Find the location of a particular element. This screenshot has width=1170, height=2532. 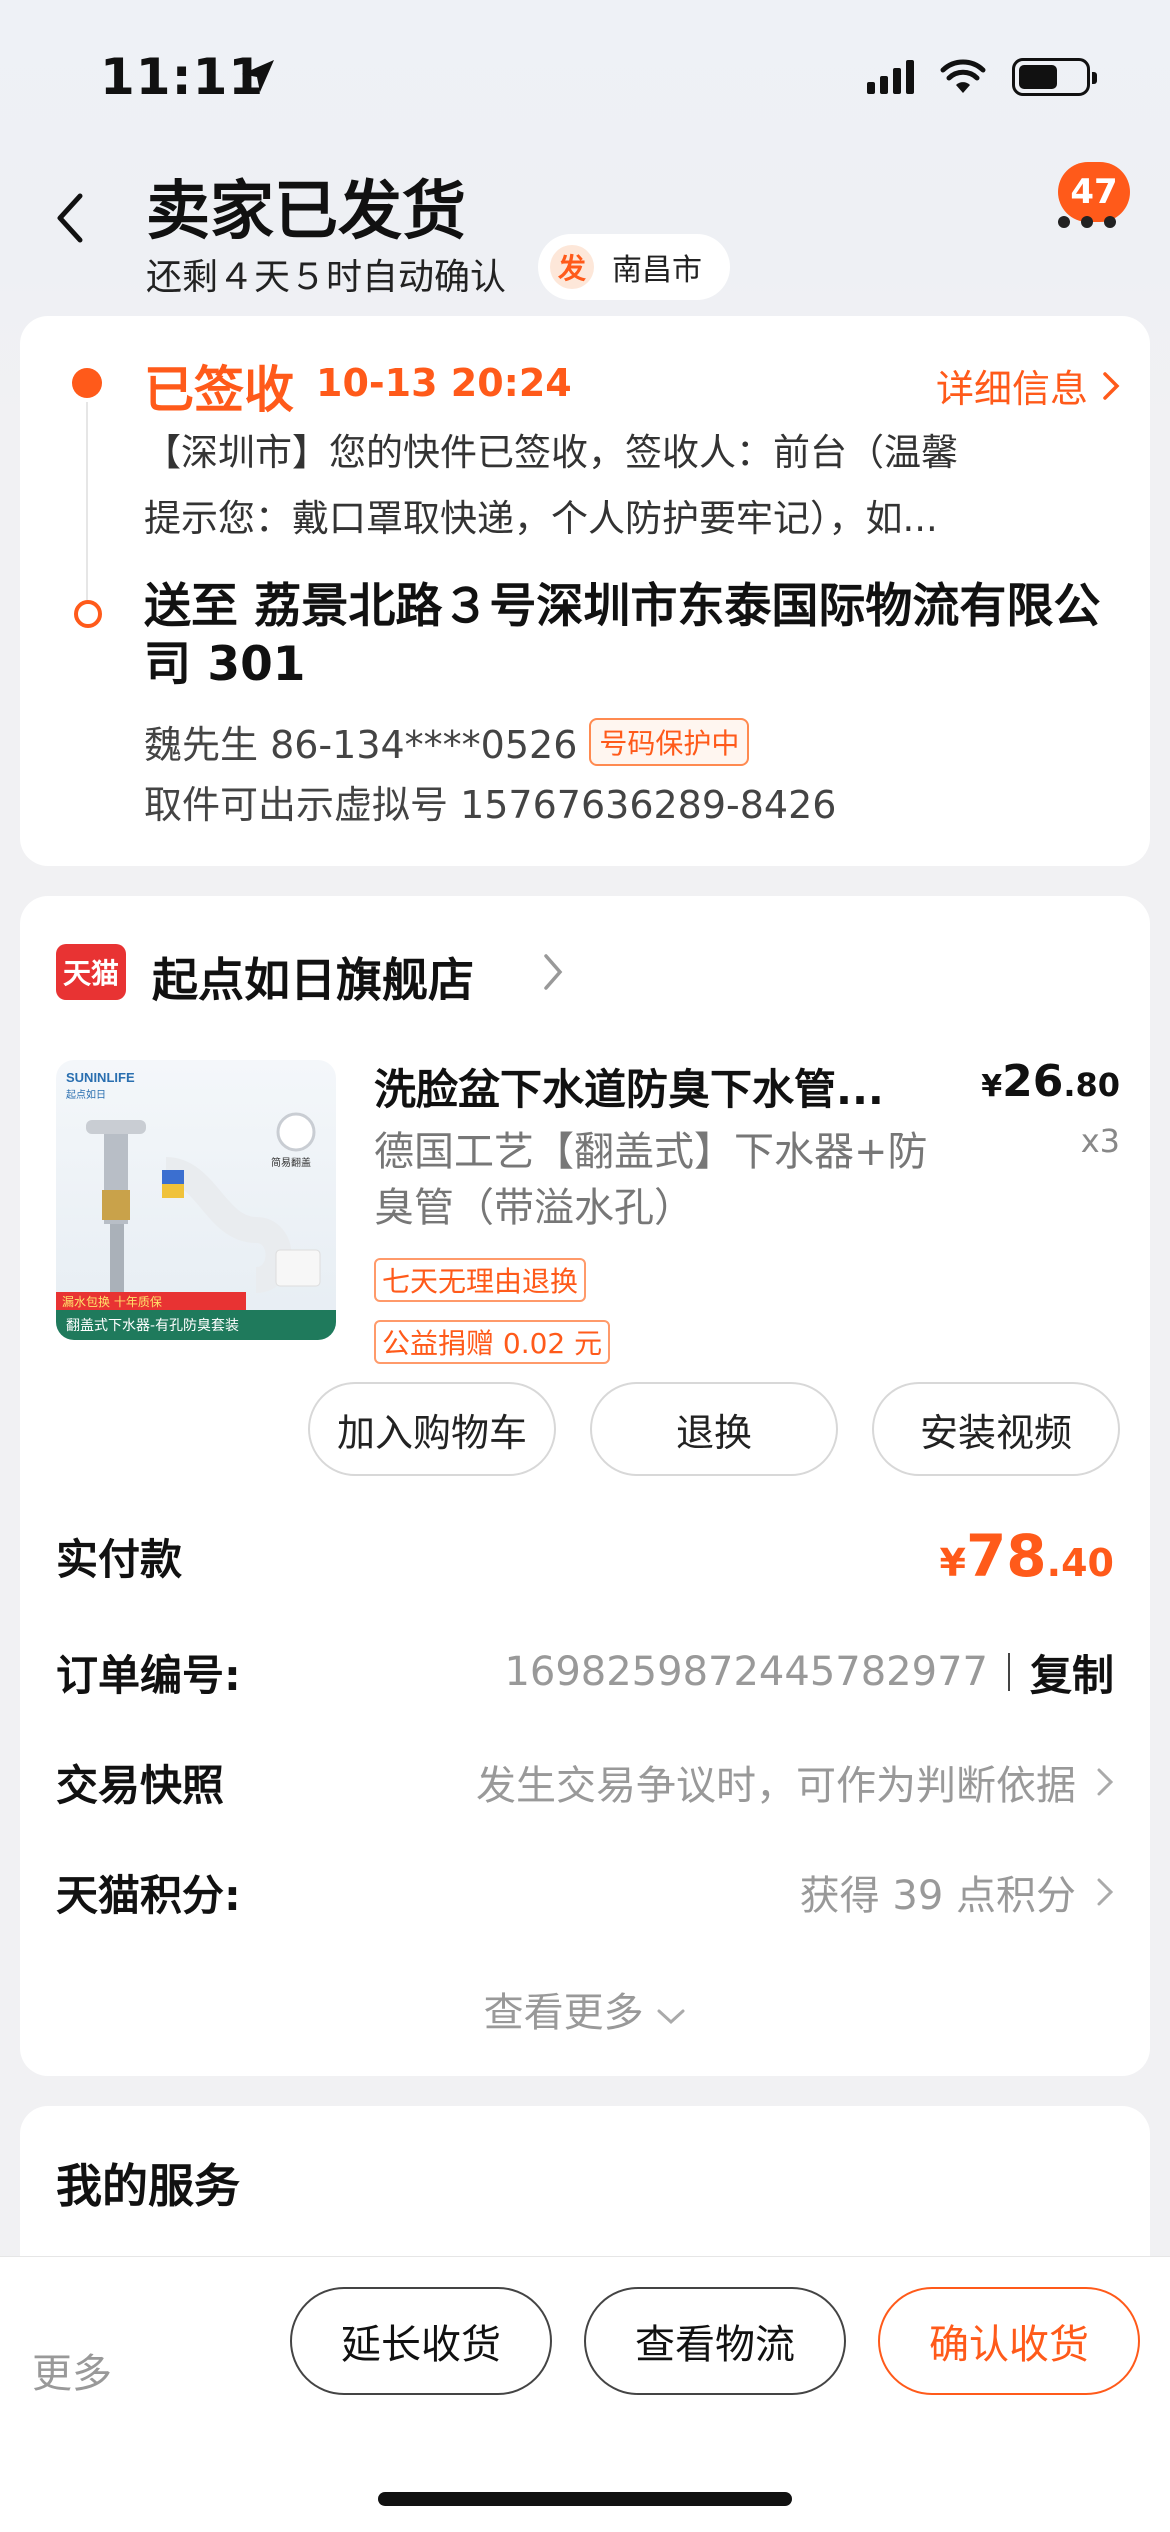

paid-label: 实付款 is located at coordinates (119, 1559).